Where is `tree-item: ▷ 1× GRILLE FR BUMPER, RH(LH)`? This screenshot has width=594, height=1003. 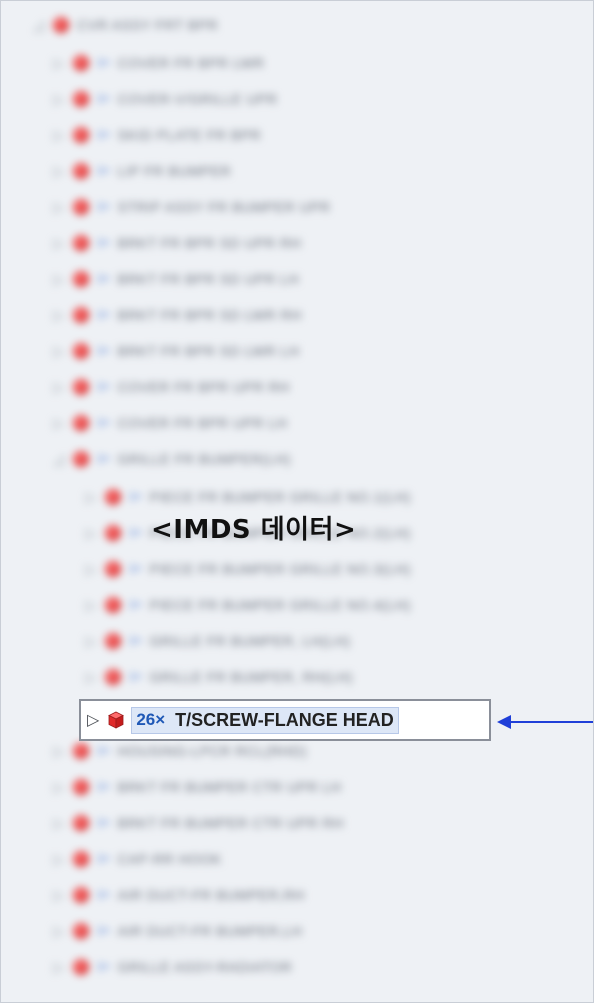
tree-item: ▷ 1× GRILLE FR BUMPER, RH(LH) is located at coordinates (218, 677).